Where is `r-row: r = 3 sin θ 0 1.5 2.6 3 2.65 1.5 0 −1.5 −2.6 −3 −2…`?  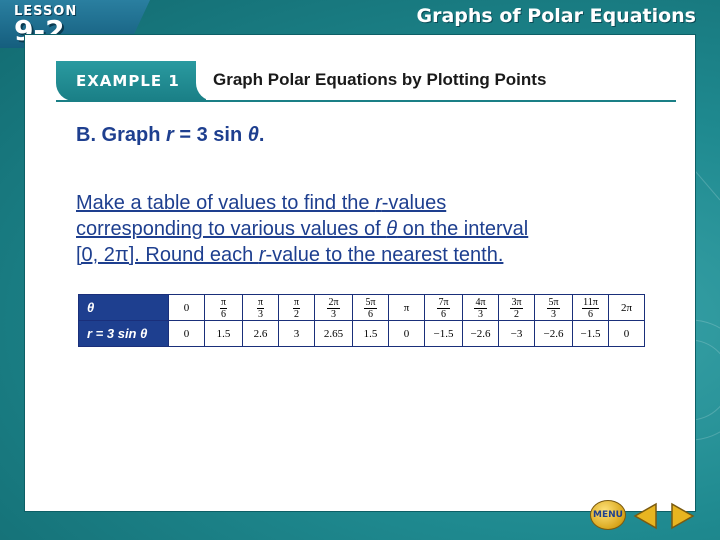
r-row: r = 3 sin θ 0 1.5 2.6 3 2.65 1.5 0 −1.5 −2.6 −3 −2… is located at coordinates (361, 333).